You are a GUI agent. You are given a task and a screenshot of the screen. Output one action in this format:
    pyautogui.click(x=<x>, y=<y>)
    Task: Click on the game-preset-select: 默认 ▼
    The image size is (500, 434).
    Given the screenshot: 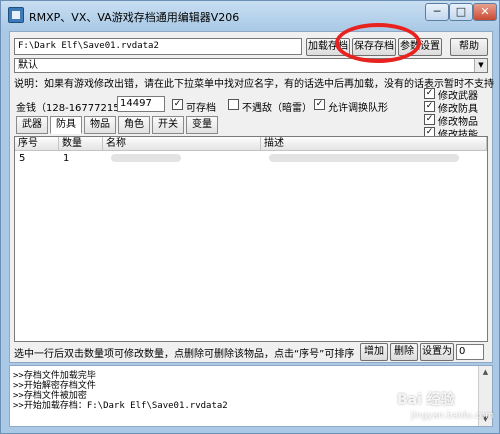 What is the action you would take?
    pyautogui.click(x=251, y=65)
    